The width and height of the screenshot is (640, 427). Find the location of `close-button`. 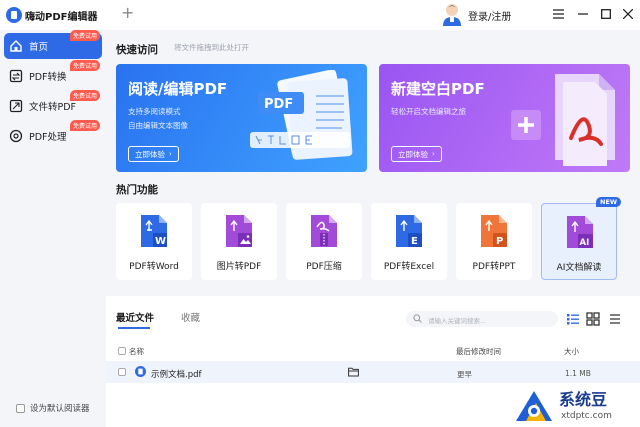

close-button is located at coordinates (628, 14).